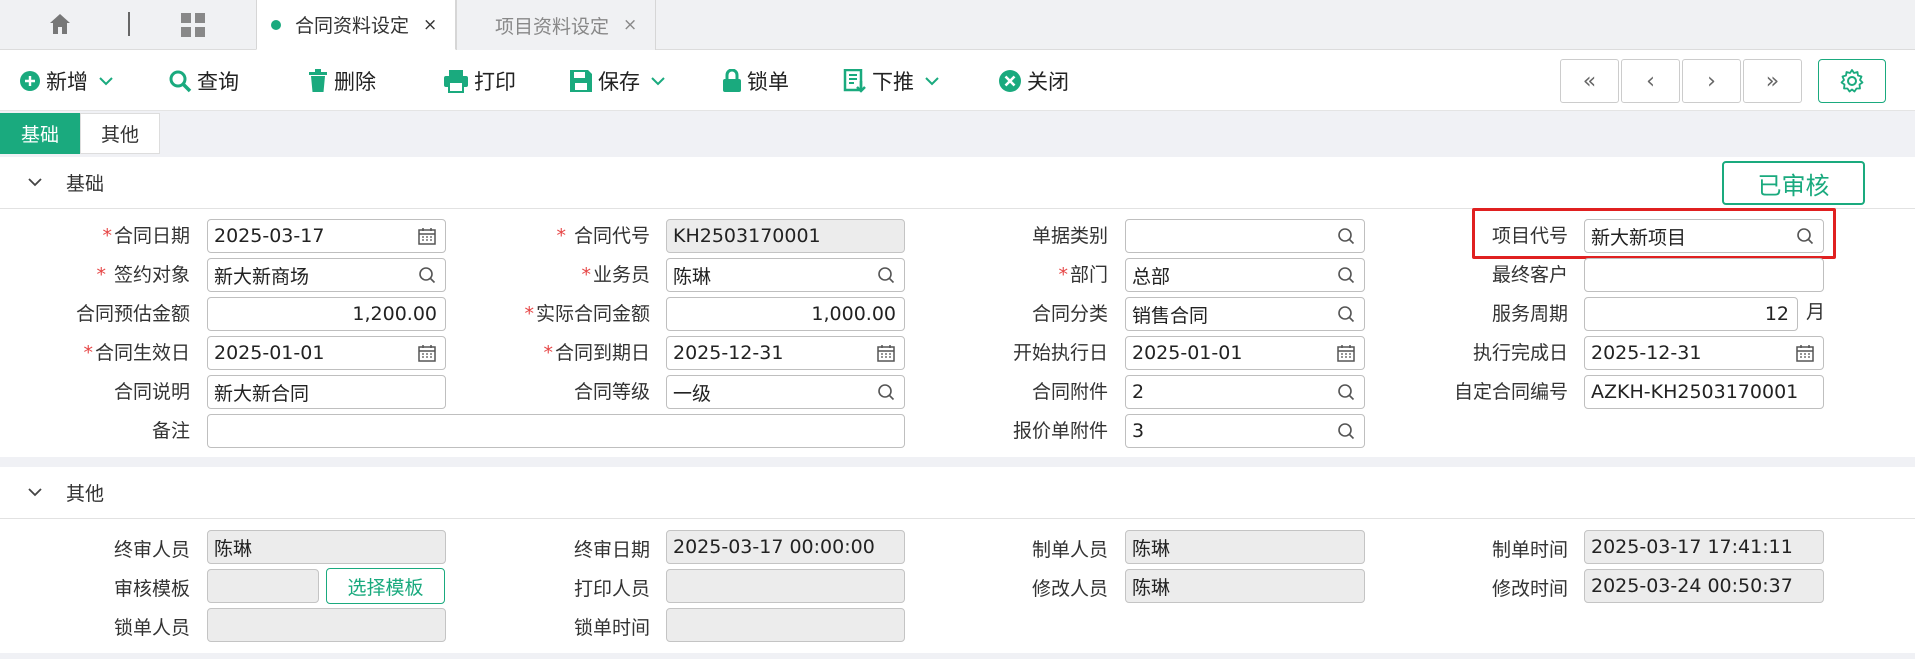 This screenshot has width=1915, height=659. What do you see at coordinates (40, 133) in the screenshot?
I see `tab-basic: 基础` at bounding box center [40, 133].